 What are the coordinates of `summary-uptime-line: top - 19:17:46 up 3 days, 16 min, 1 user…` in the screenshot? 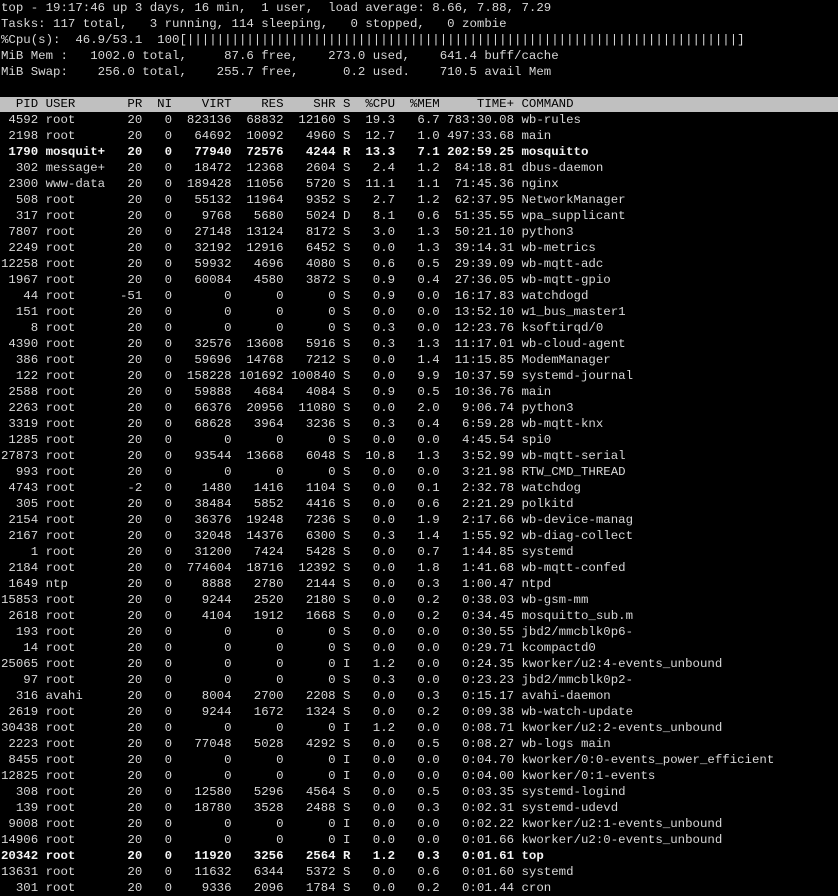 It's located at (276, 8).